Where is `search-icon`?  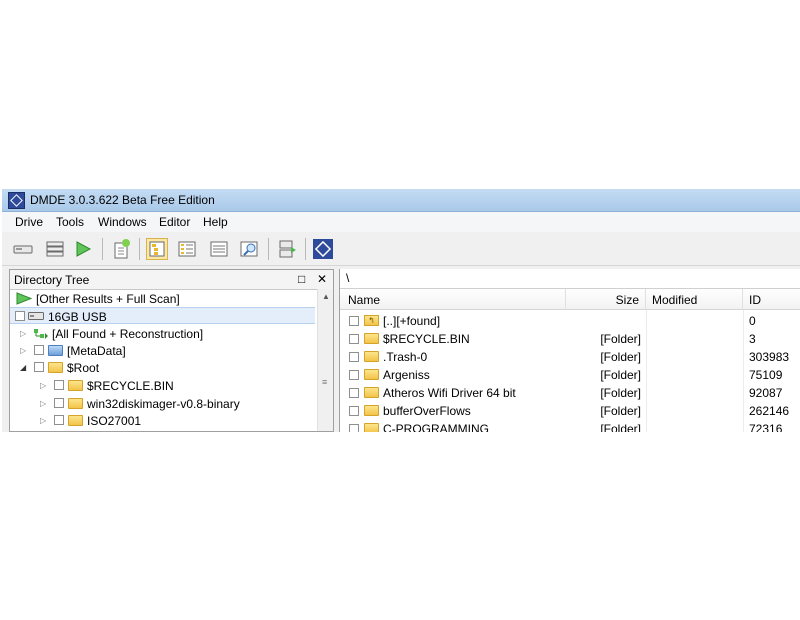
search-icon is located at coordinates (249, 249).